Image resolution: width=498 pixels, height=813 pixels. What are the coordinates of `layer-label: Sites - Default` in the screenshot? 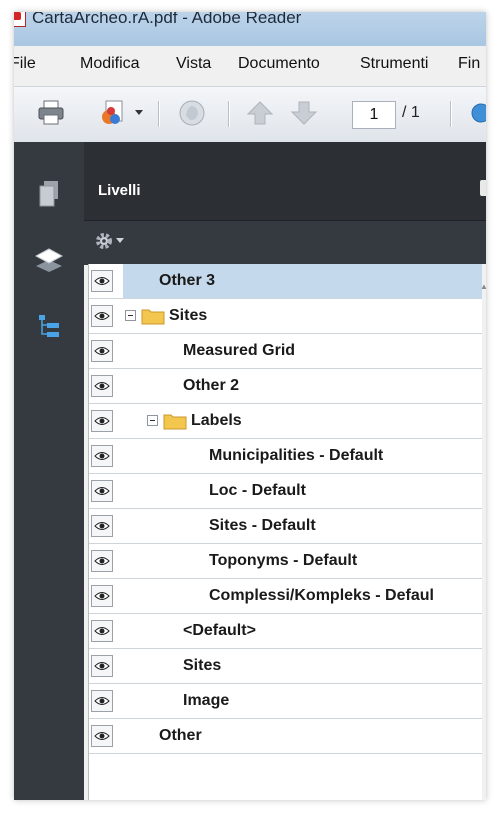 It's located at (262, 525).